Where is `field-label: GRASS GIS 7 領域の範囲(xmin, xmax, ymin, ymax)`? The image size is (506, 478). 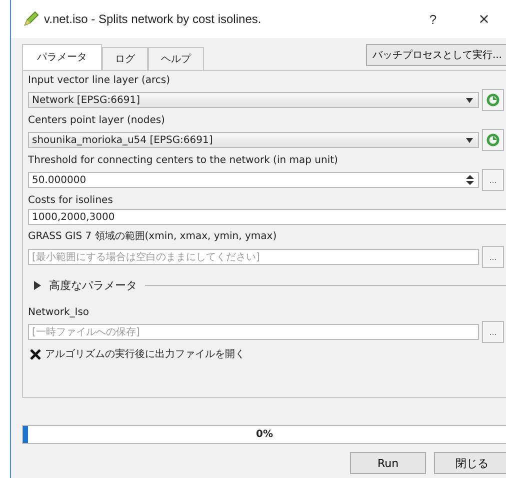 field-label: GRASS GIS 7 領域の範囲(xmin, xmax, ymin, ymax) is located at coordinates (153, 236).